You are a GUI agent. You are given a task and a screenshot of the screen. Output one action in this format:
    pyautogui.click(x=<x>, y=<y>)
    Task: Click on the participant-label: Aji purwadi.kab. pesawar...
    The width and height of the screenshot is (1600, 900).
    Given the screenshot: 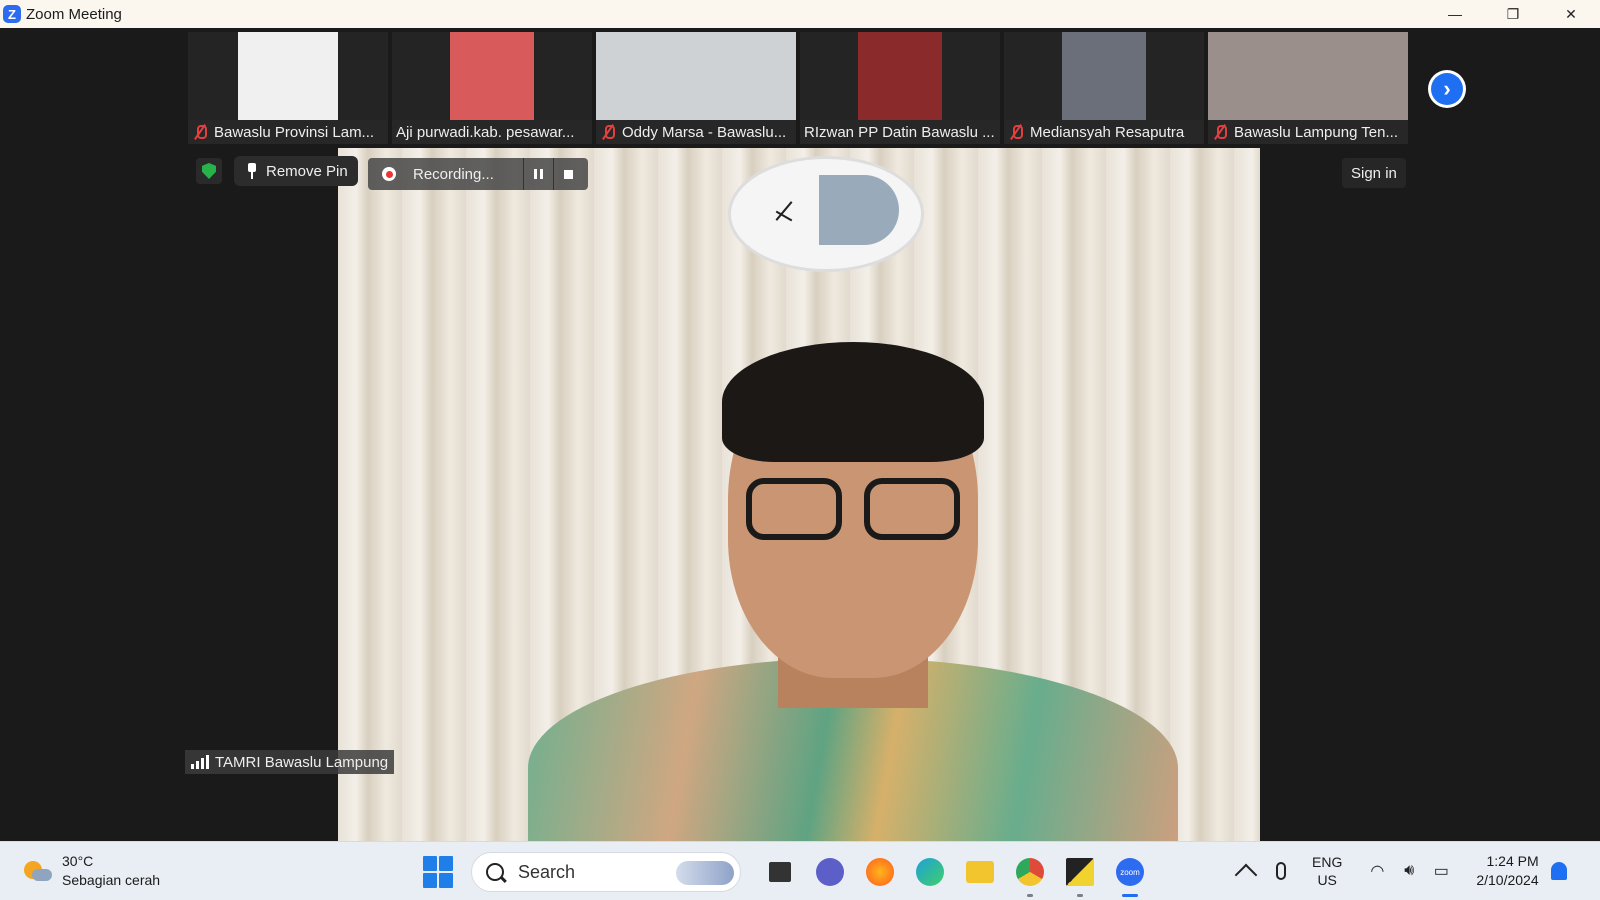 What is the action you would take?
    pyautogui.click(x=492, y=132)
    